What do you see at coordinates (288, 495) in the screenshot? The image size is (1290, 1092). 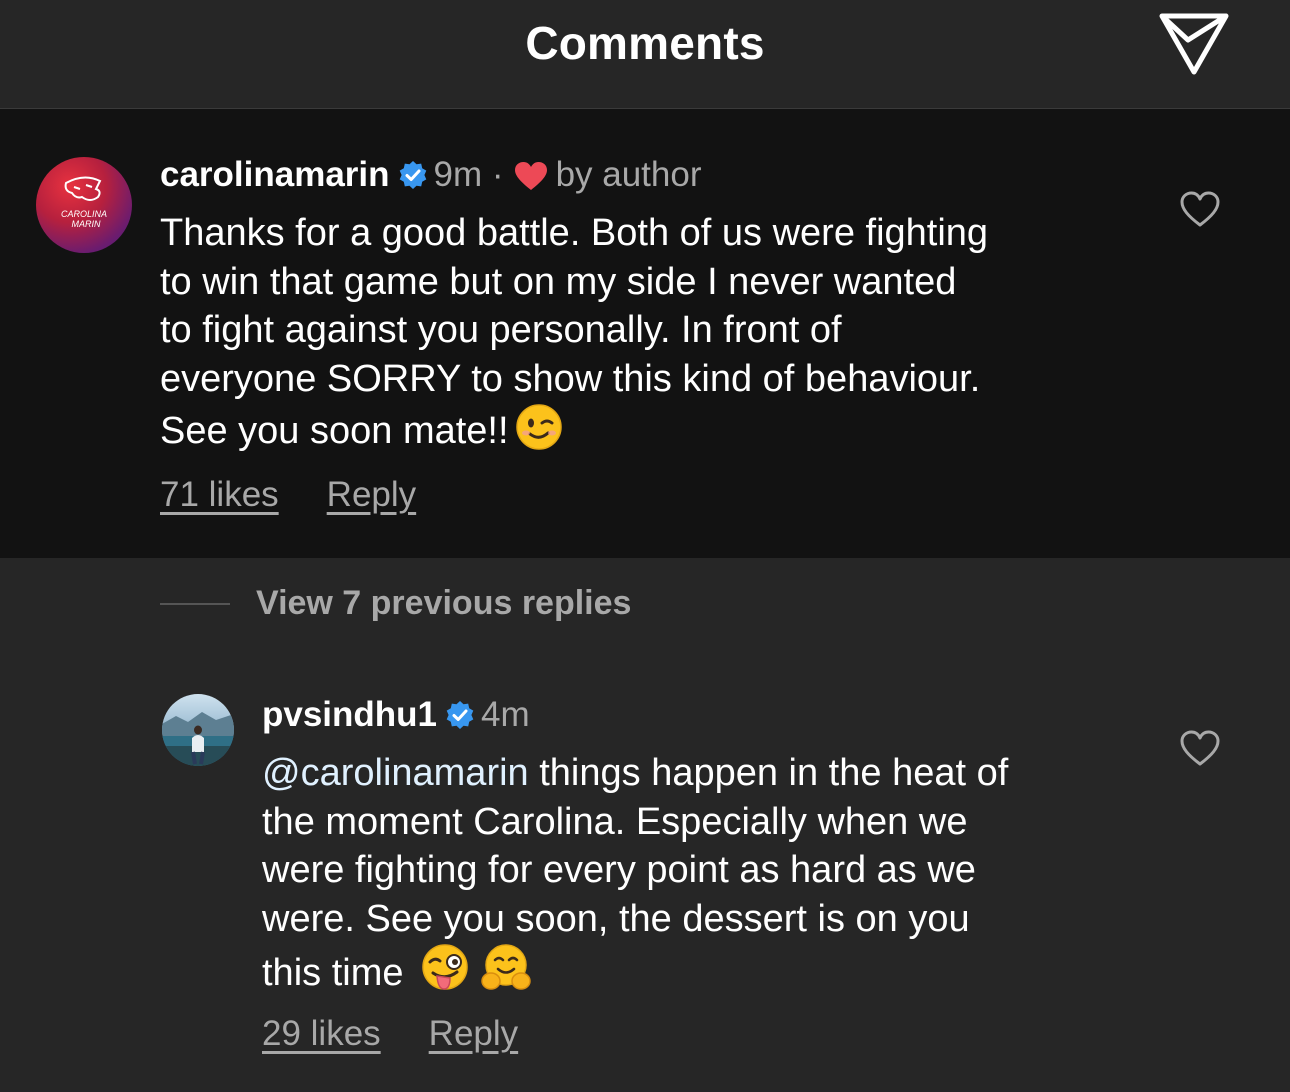 I see `comment-actions: 71 likes Reply` at bounding box center [288, 495].